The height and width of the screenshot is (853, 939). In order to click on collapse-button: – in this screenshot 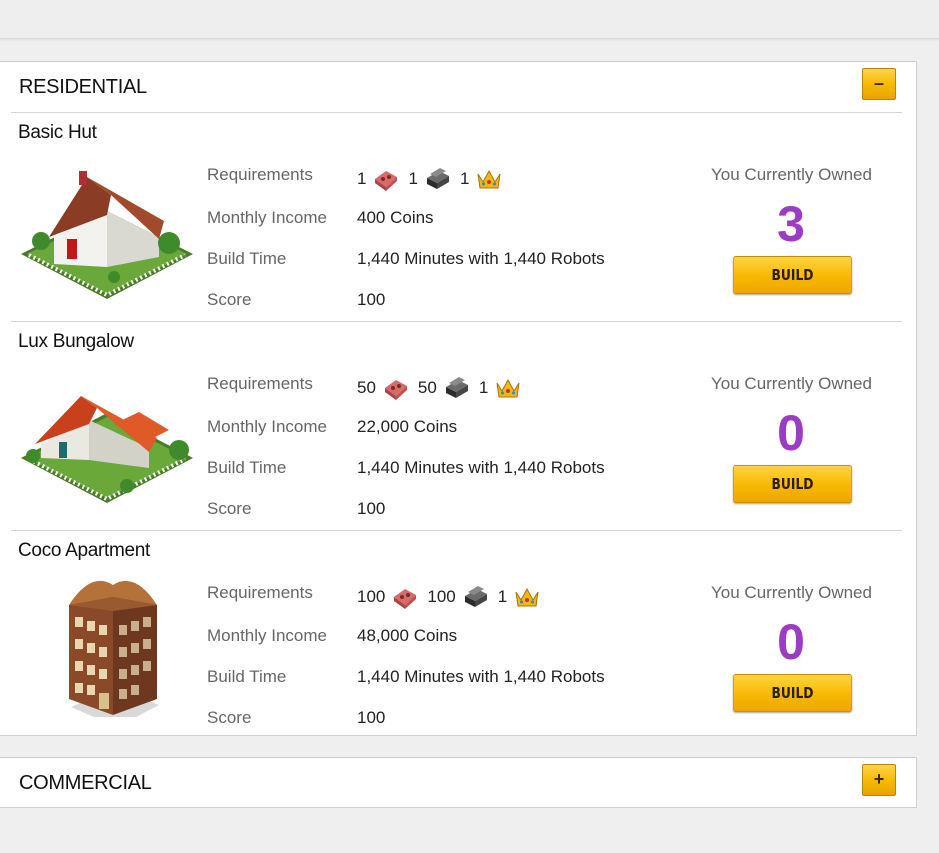, I will do `click(879, 84)`.